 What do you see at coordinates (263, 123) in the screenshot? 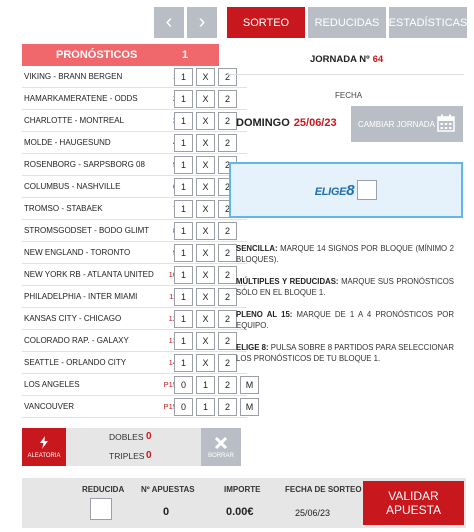
I see `draw-day: DOMINGO` at bounding box center [263, 123].